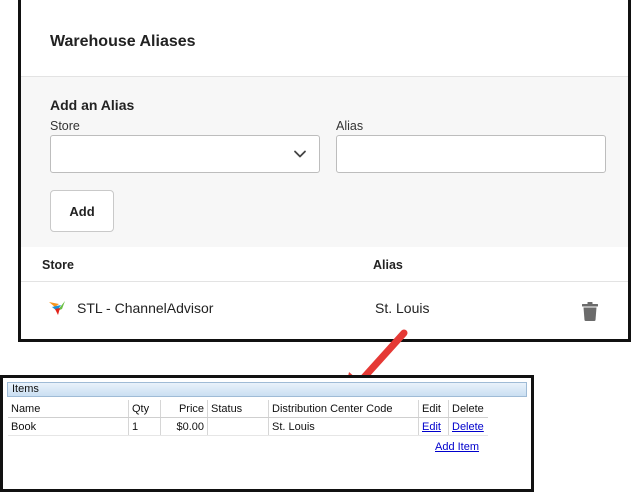 The image size is (637, 495). Describe the element at coordinates (457, 447) in the screenshot. I see `add-item-link: Add Item` at that location.